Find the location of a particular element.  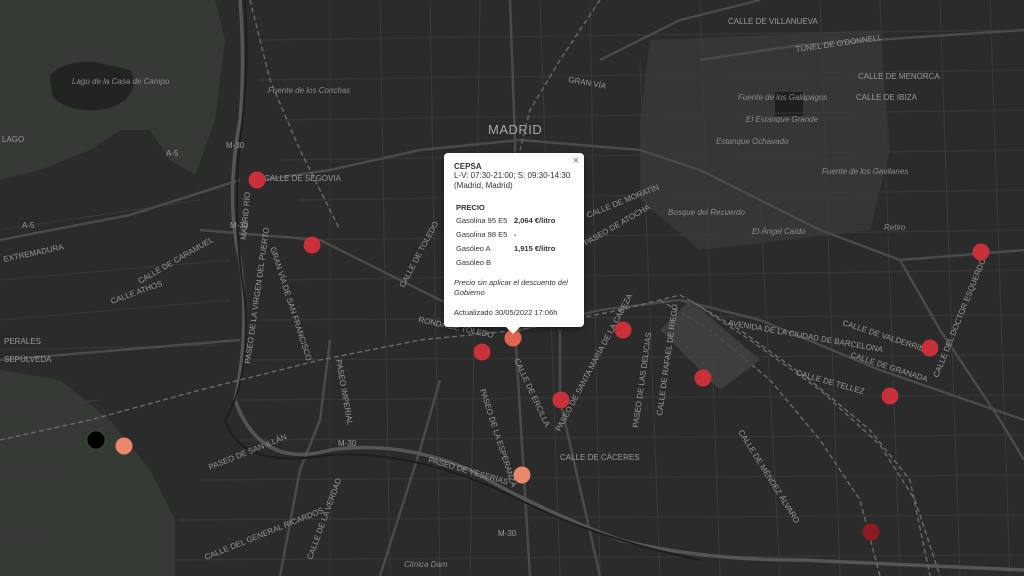

street-label: CALLE ATHOS is located at coordinates (137, 292).